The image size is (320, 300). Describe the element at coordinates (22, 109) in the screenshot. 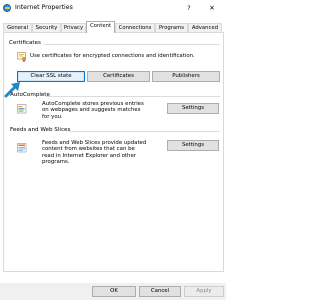

I see `autocomplete-icon` at that location.